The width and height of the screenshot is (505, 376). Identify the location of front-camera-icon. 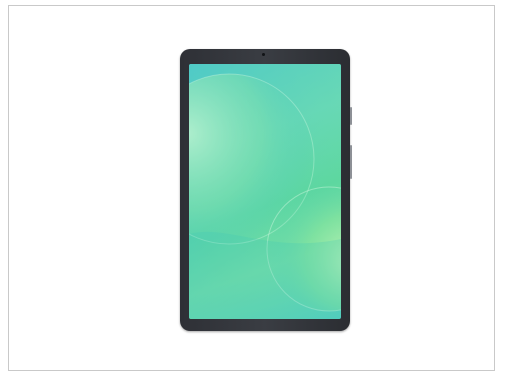
(263, 54).